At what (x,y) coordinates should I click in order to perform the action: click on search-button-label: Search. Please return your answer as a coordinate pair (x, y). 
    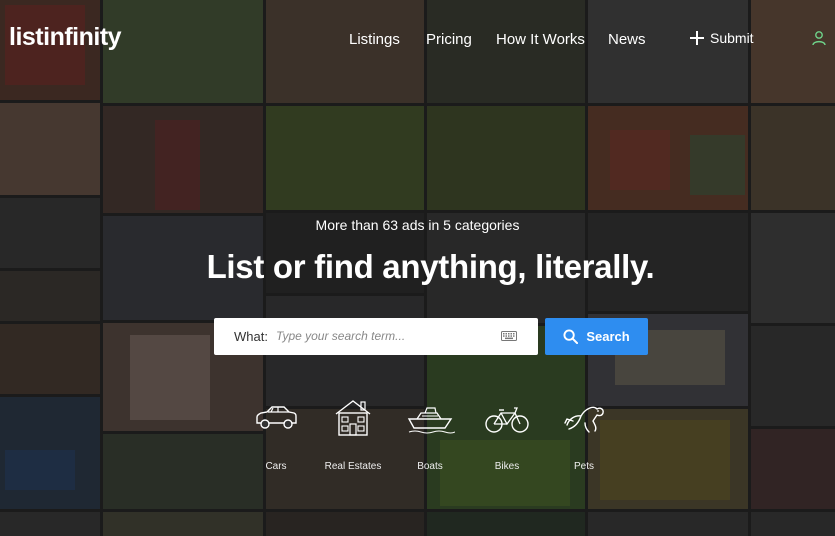
    Looking at the image, I should click on (608, 336).